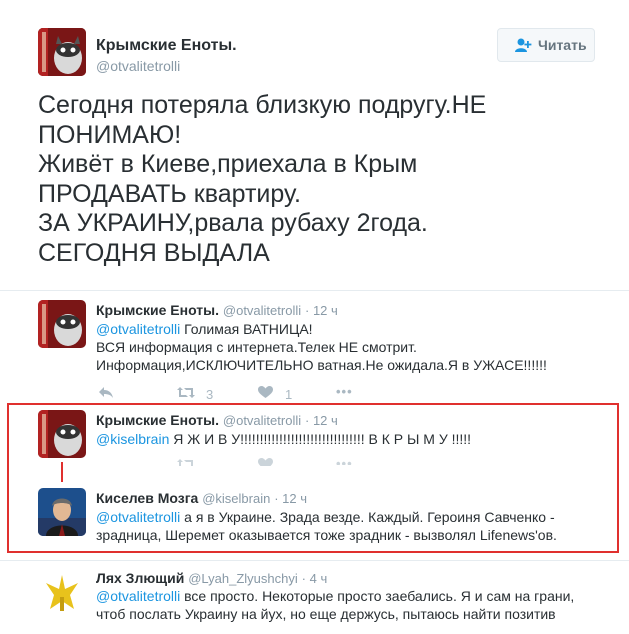  I want to click on author-avatar, so click(62, 52).